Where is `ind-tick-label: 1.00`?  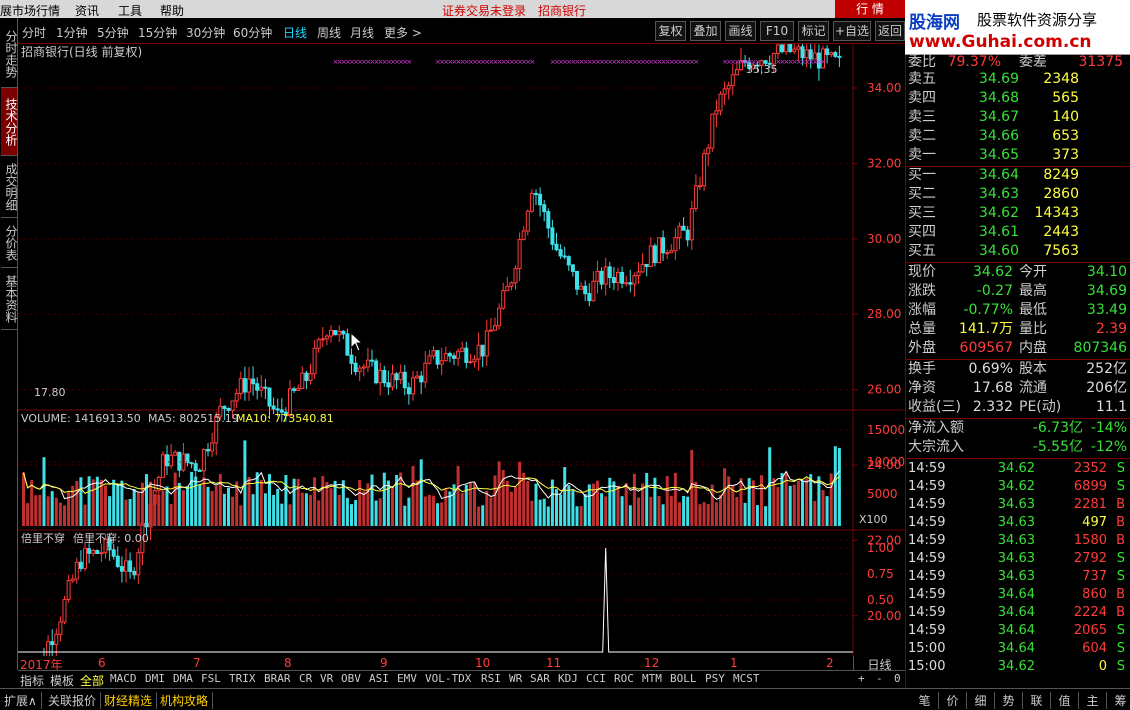
ind-tick-label: 1.00 is located at coordinates (880, 548).